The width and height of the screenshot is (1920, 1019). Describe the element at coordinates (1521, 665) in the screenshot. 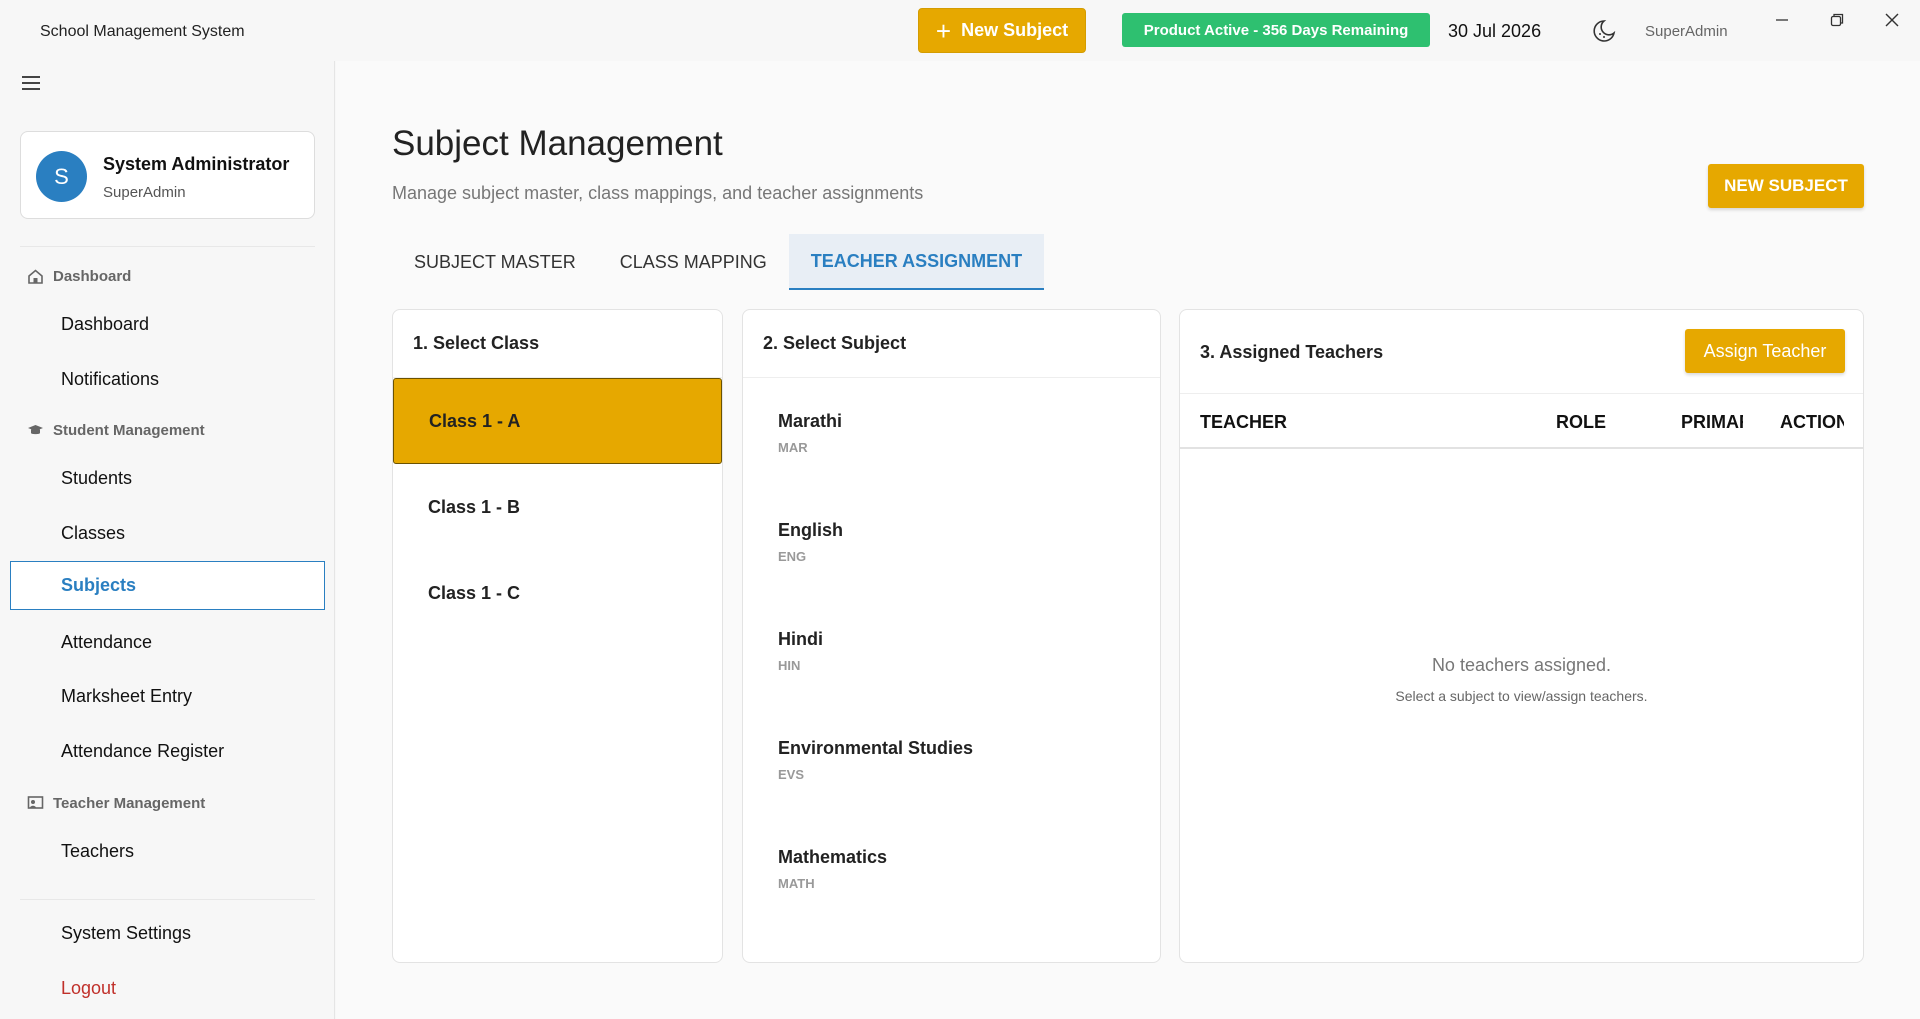

I see `empty-state-title: No teachers assigned.` at that location.